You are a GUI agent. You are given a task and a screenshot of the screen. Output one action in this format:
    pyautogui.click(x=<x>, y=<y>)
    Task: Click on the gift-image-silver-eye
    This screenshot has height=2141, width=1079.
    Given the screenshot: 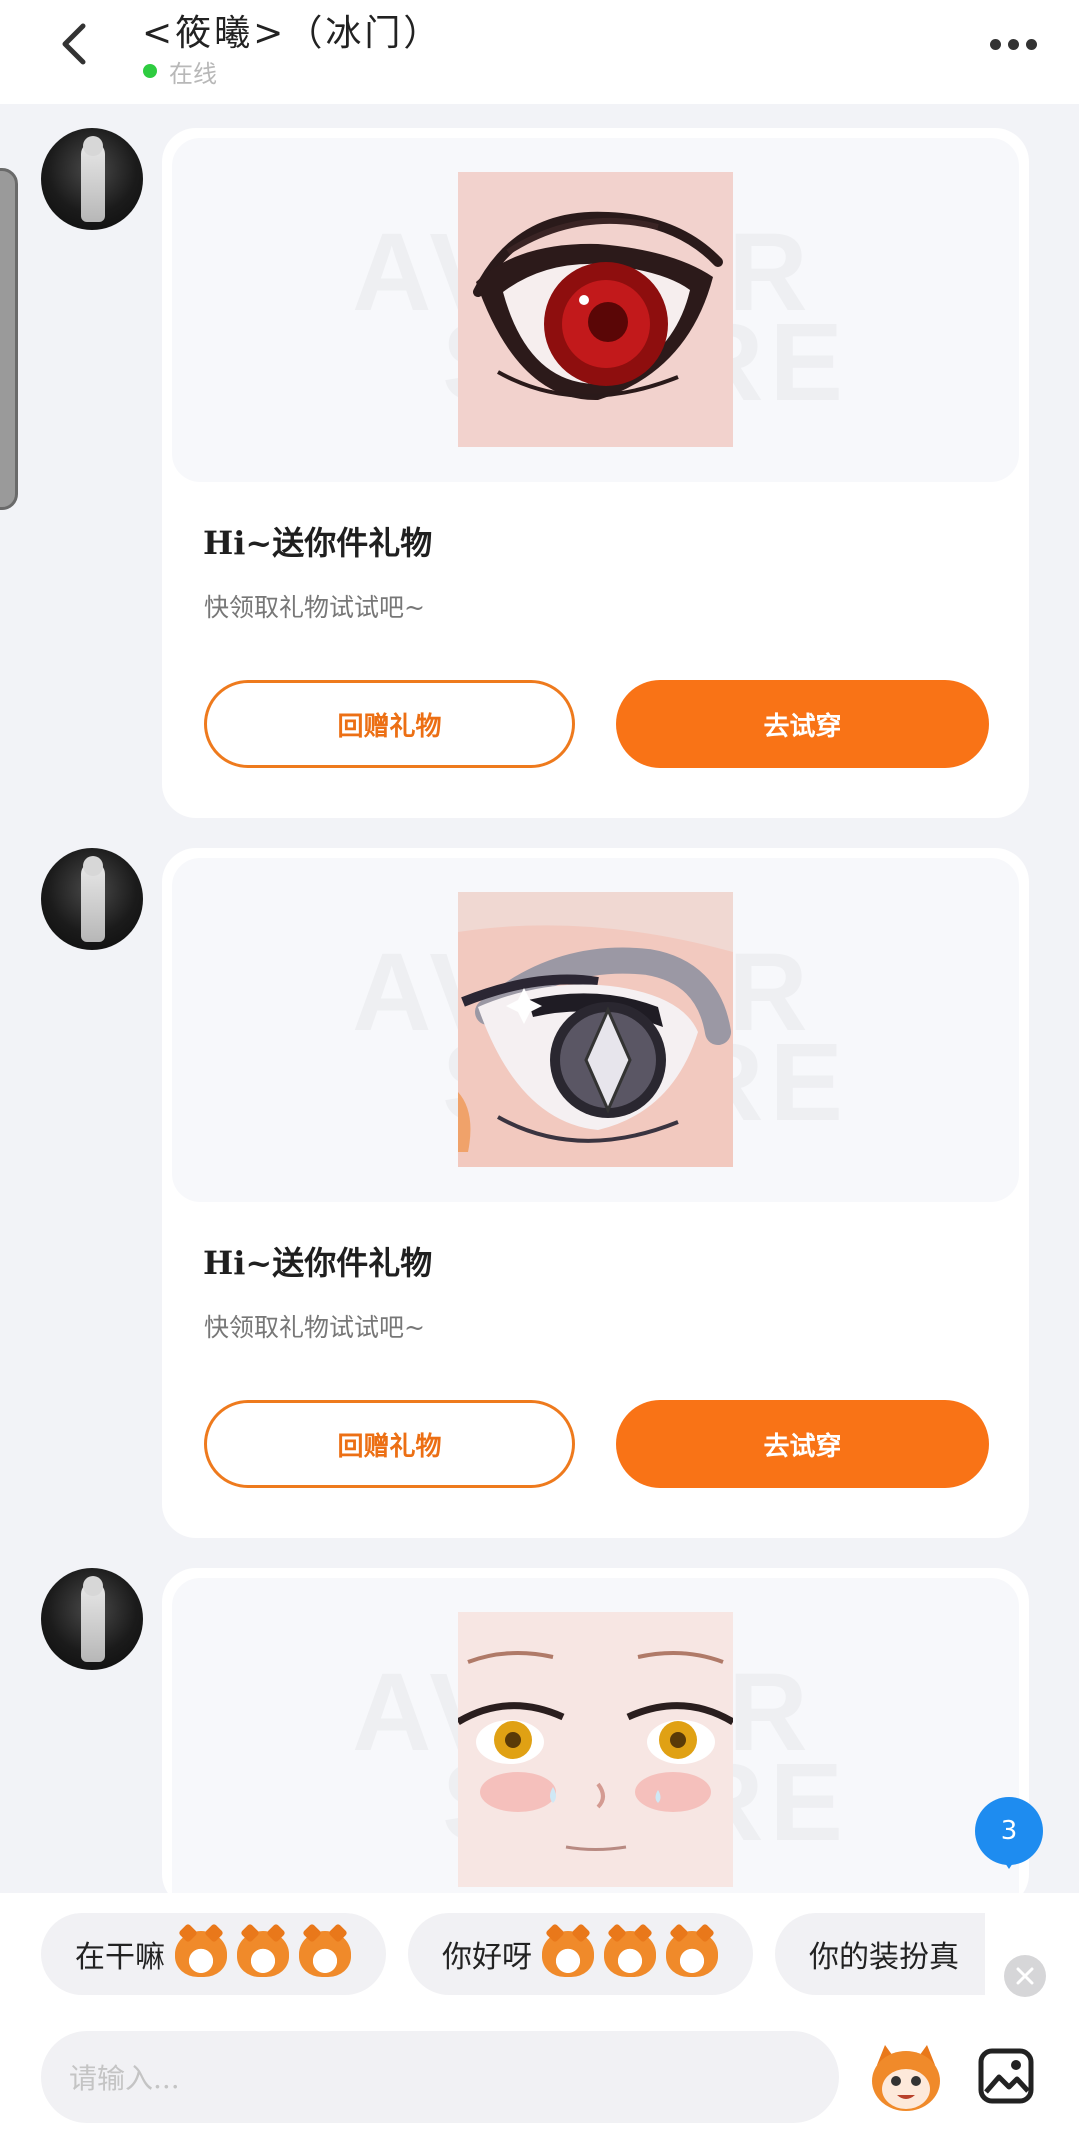 What is the action you would take?
    pyautogui.click(x=595, y=1029)
    